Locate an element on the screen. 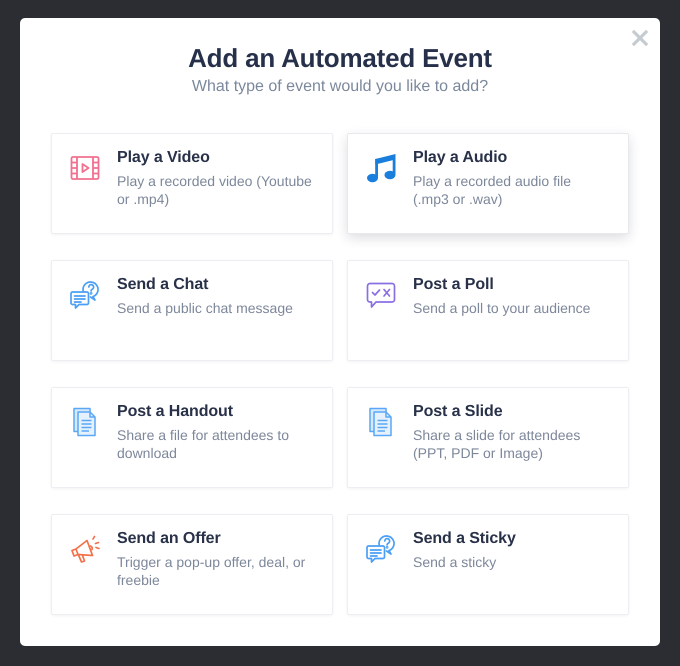 The image size is (680, 666). megaphone-icon is located at coordinates (85, 549).